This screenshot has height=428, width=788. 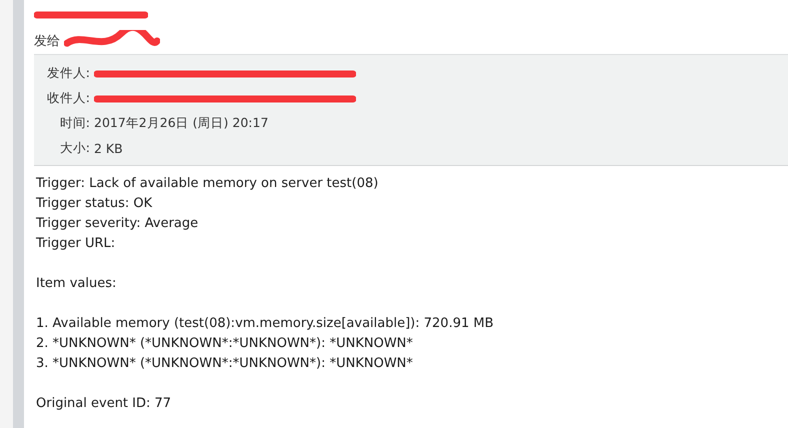 What do you see at coordinates (75, 148) in the screenshot?
I see `field-label: 大小:` at bounding box center [75, 148].